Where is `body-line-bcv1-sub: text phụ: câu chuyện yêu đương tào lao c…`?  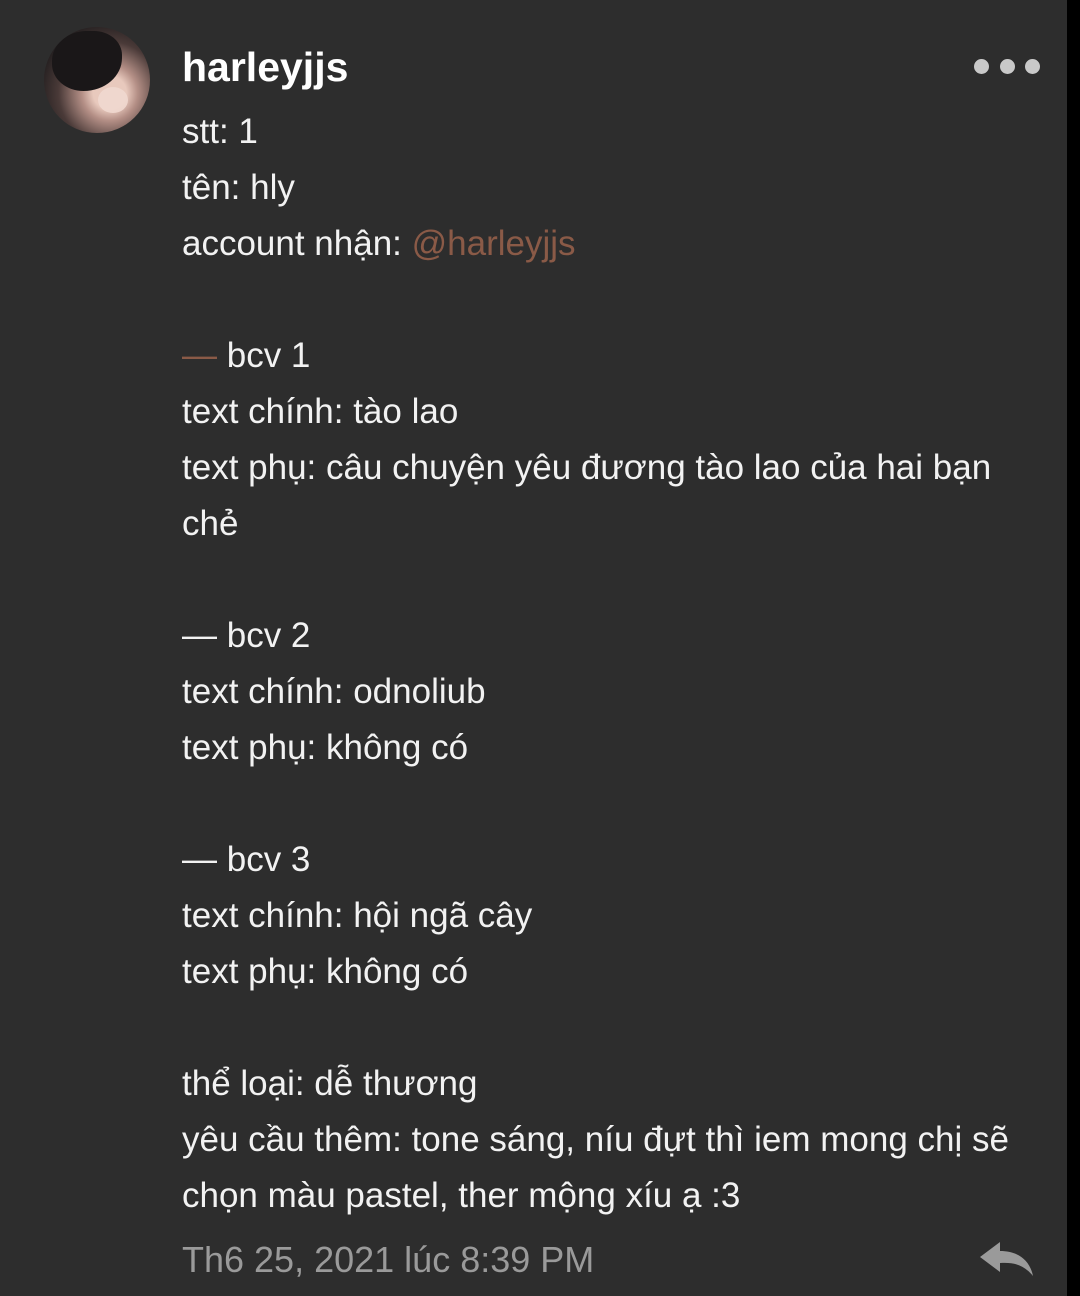
body-line-bcv1-sub: text phụ: câu chuyện yêu đương tào lao c… is located at coordinates (587, 467).